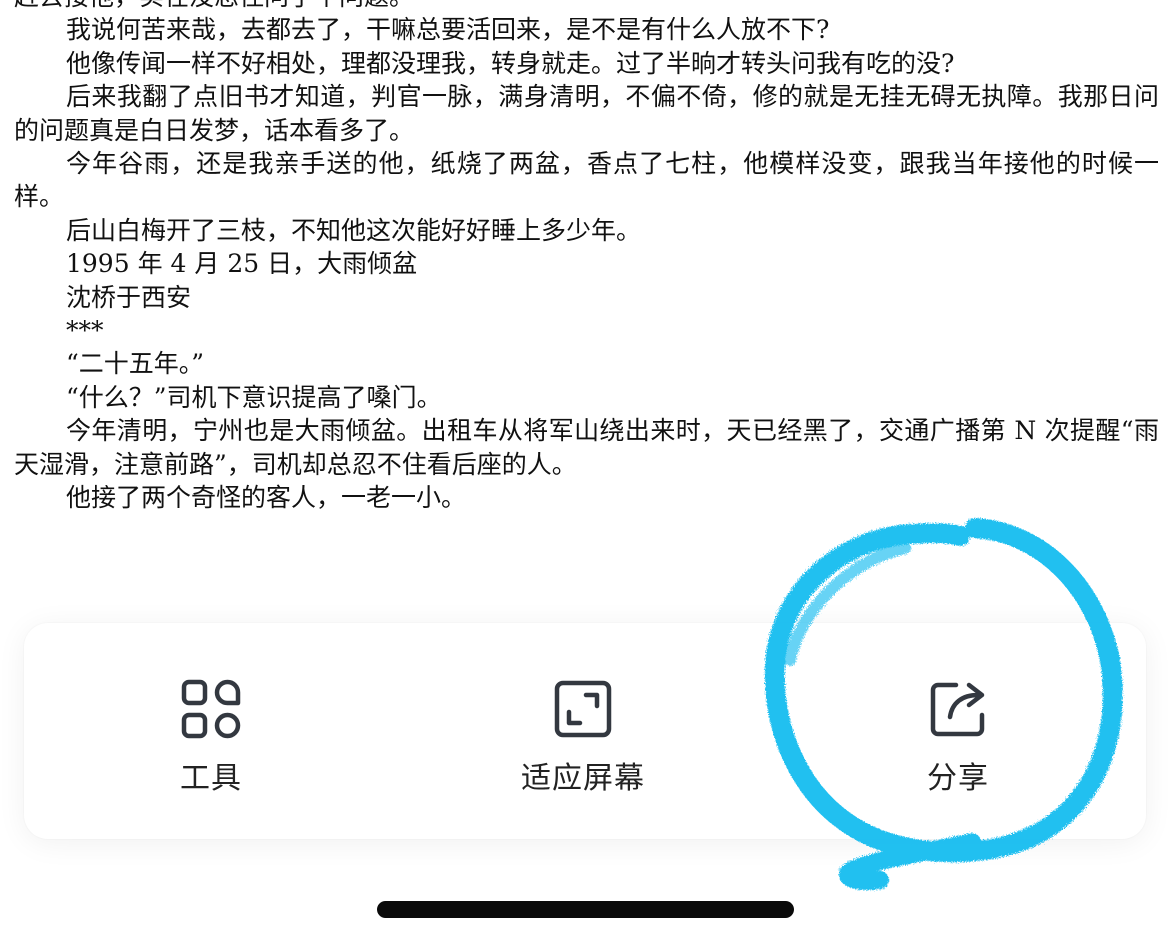 This screenshot has height=941, width=1170. Describe the element at coordinates (254, 397) in the screenshot. I see `paragraph: “什么？”司机下意识提高了嗓门。` at that location.